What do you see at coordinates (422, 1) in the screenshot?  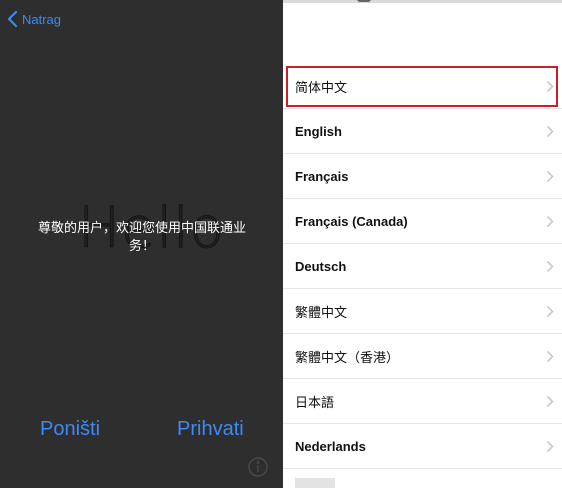 I see `top-divider` at bounding box center [422, 1].